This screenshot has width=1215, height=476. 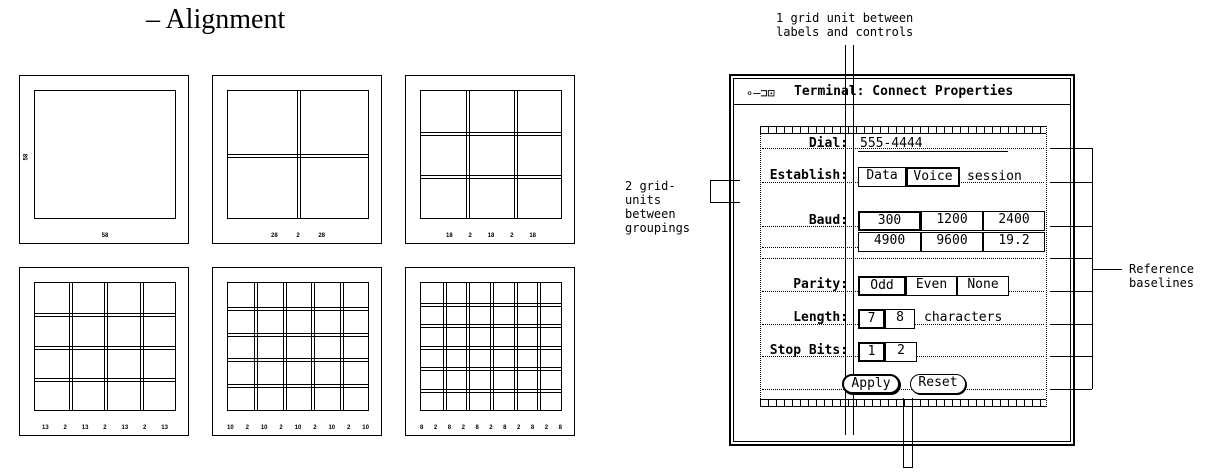 I want to click on annotation-top: 1 grid unit between labels and controls, so click(x=845, y=25).